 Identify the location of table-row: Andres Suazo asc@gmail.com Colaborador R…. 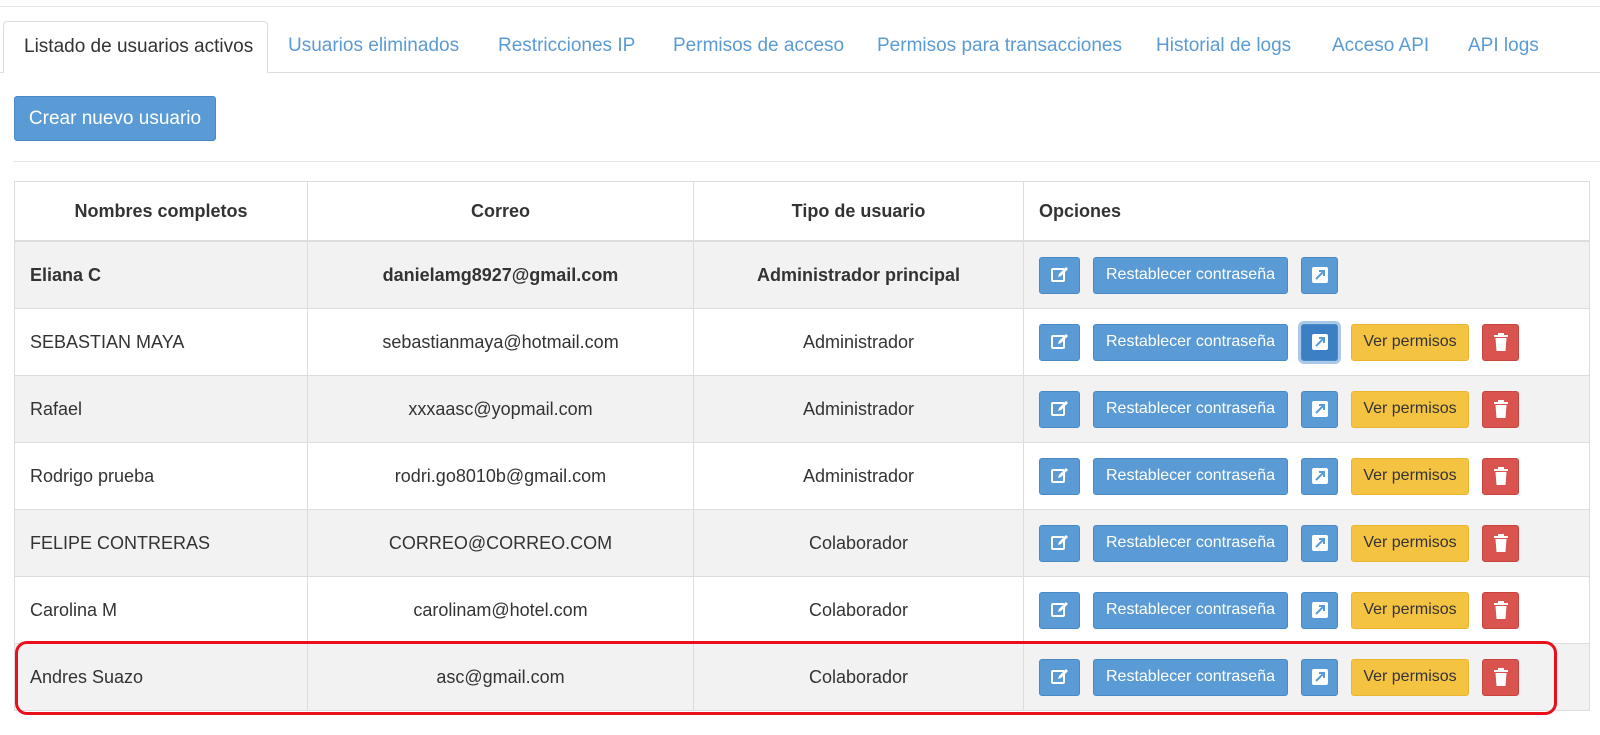
(802, 677).